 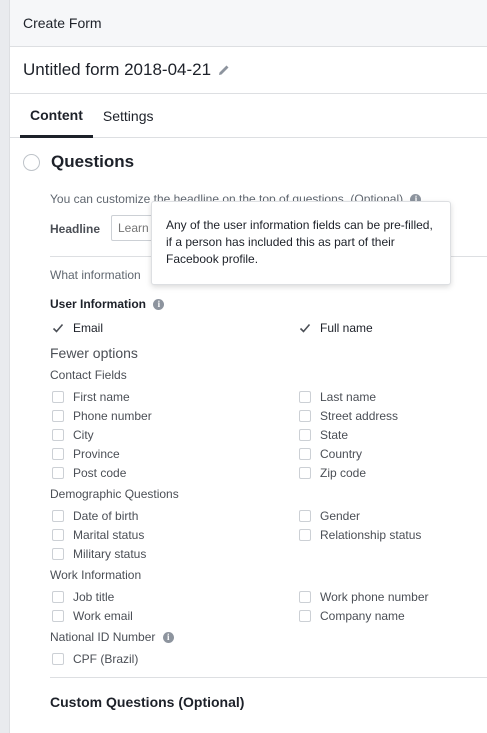 I want to click on checkbox-phone-number: Phone number, so click(x=102, y=416).